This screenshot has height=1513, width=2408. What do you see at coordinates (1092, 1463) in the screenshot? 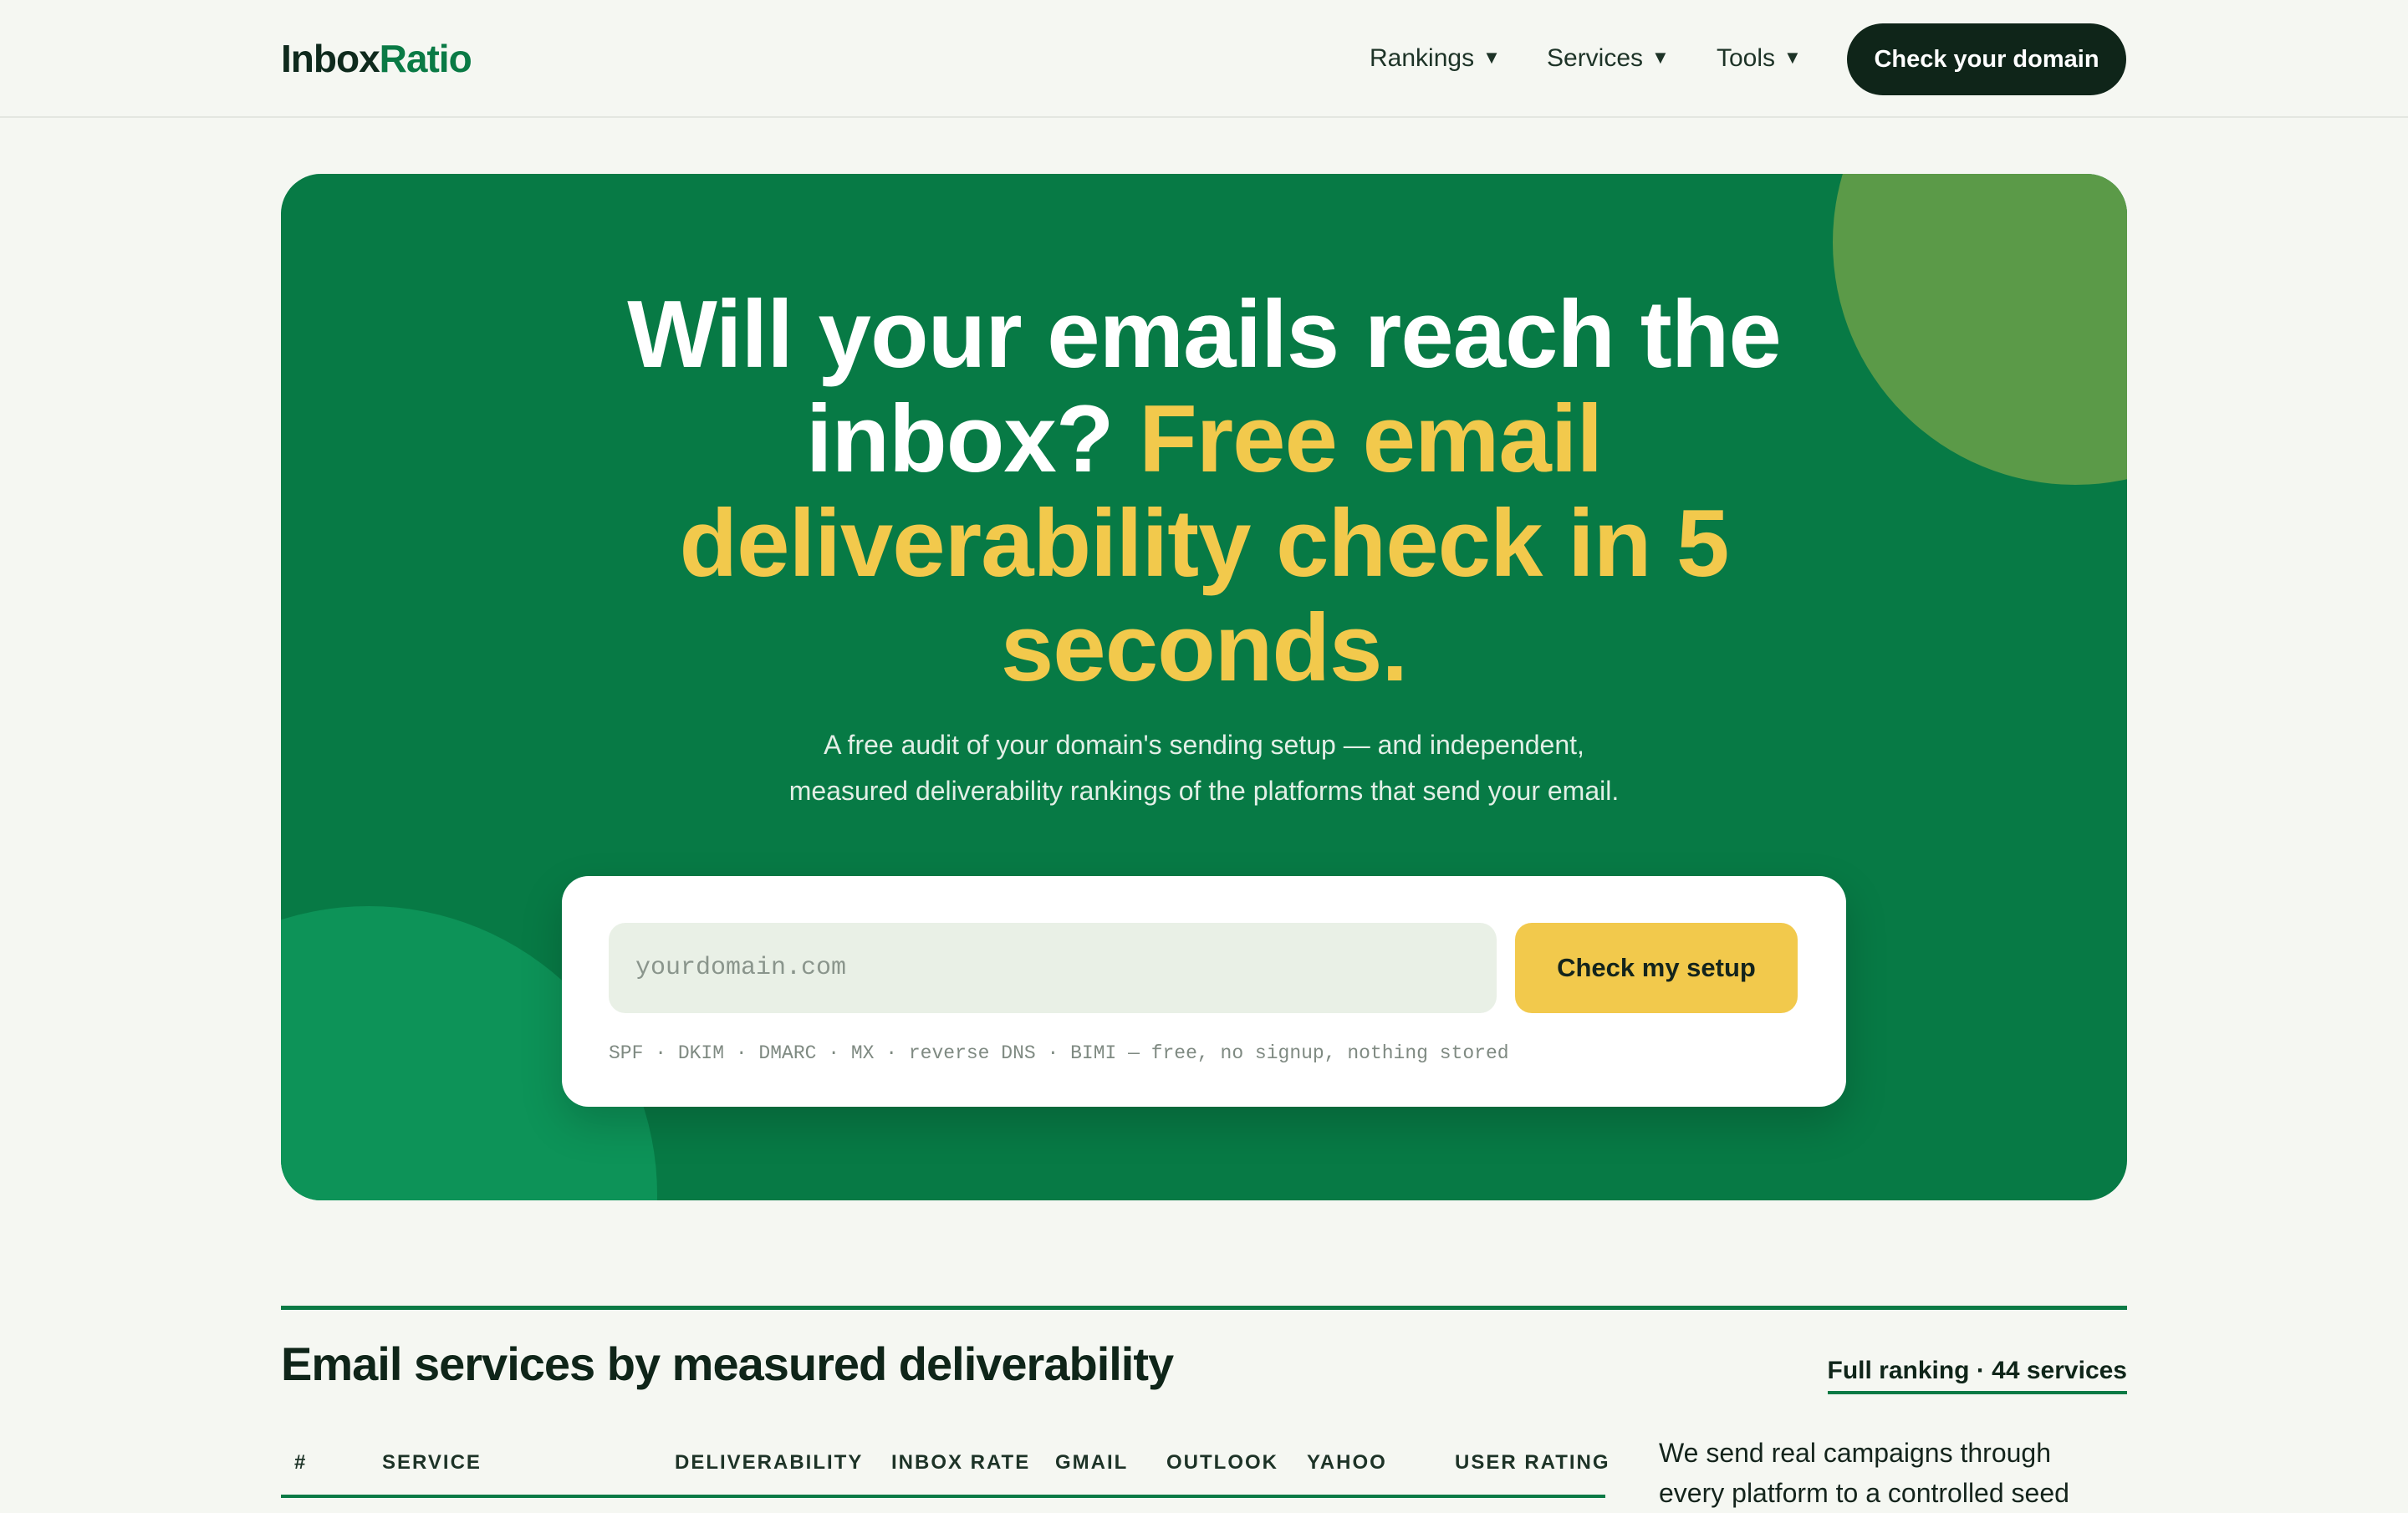
I see `column-header-gmail: GMAIL` at bounding box center [1092, 1463].